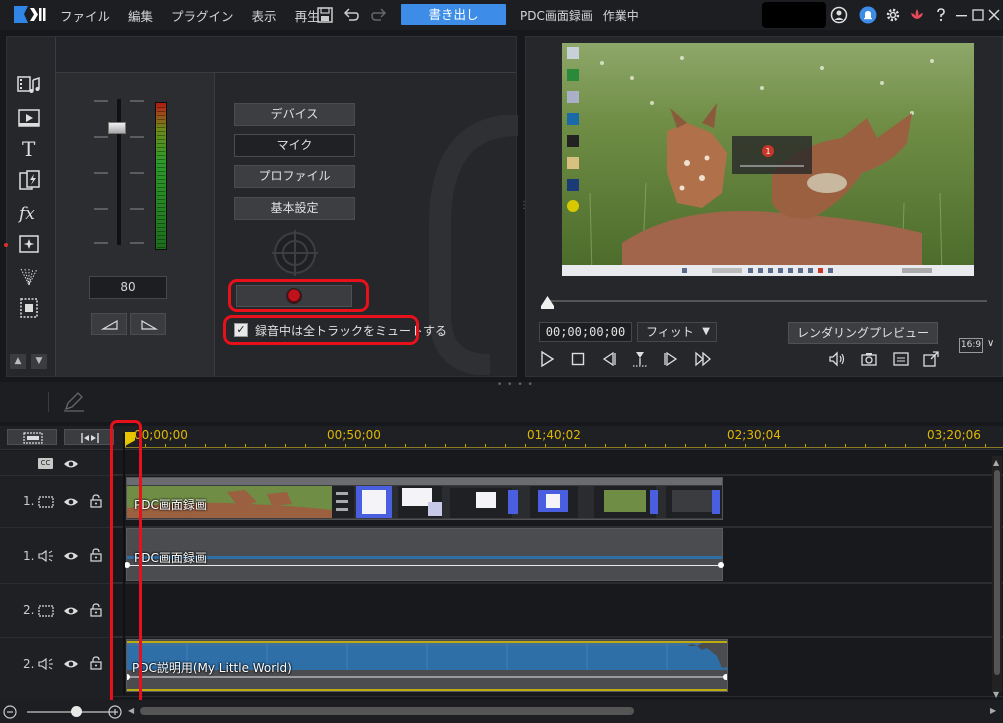 The width and height of the screenshot is (1003, 723). I want to click on fade-out-icon, so click(150, 324).